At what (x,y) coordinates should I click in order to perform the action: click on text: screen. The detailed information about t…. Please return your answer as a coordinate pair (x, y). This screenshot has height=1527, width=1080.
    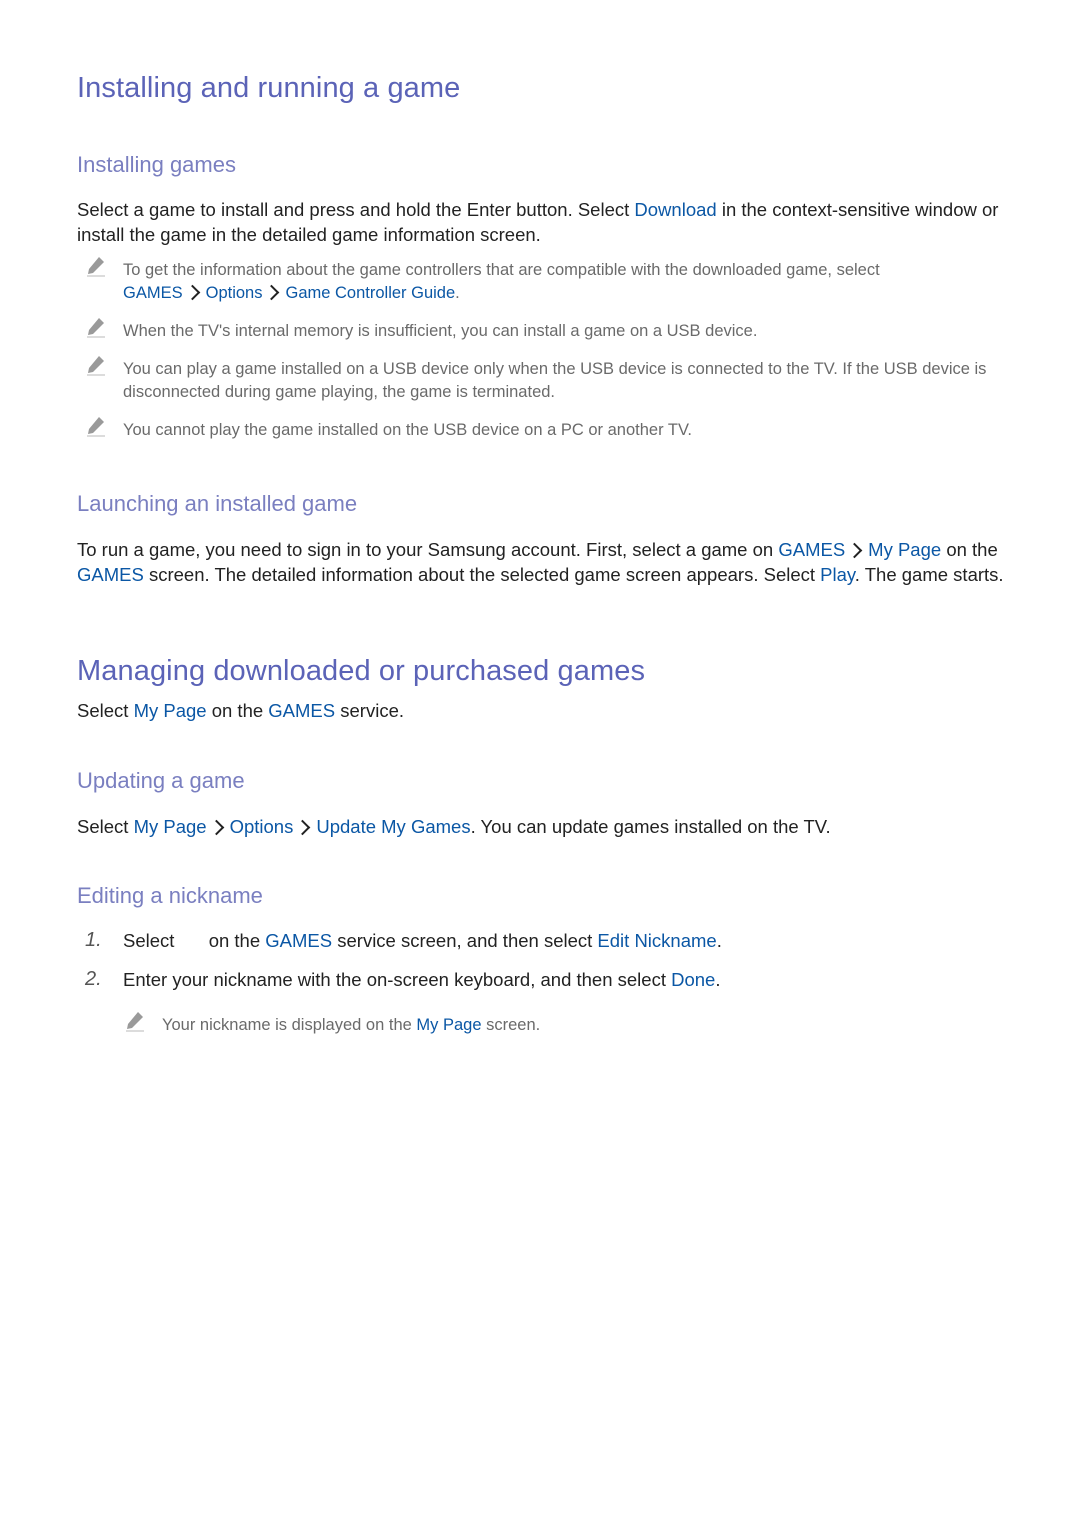
    Looking at the image, I should click on (482, 574).